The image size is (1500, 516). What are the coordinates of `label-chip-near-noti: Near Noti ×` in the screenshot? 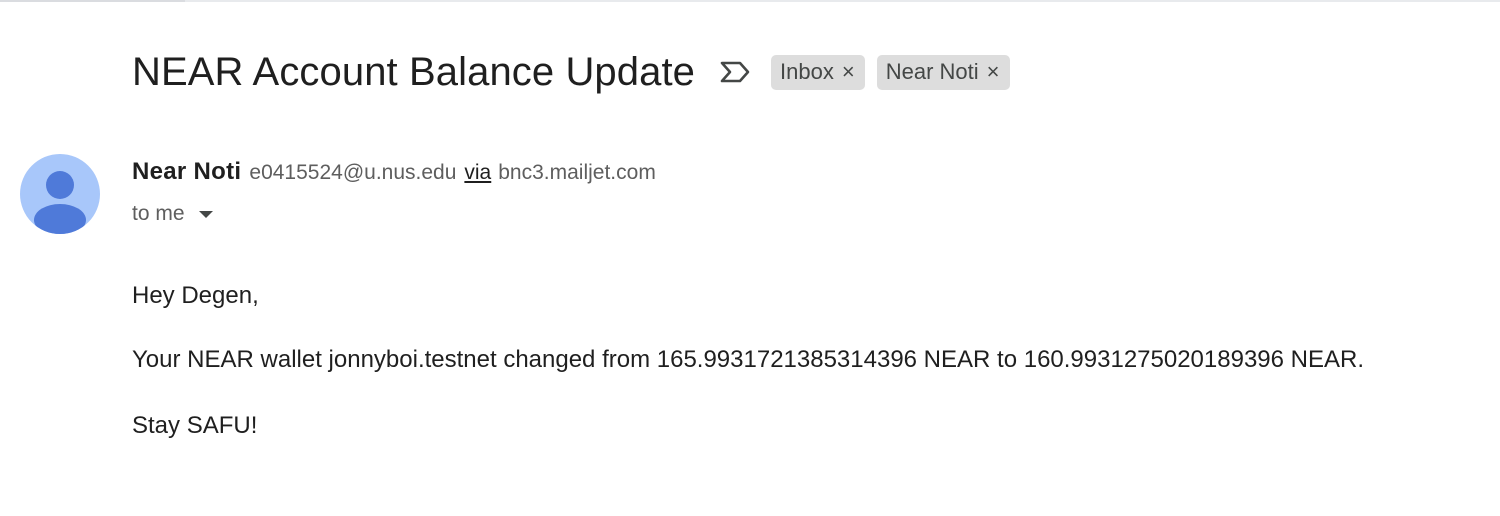 It's located at (943, 72).